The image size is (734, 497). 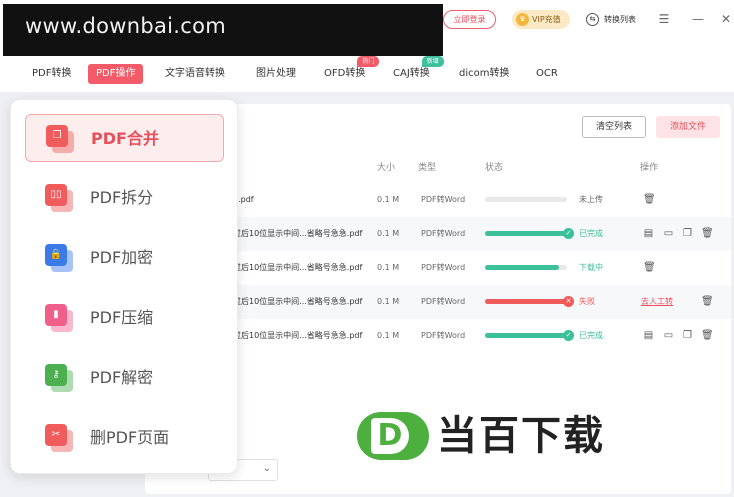 I want to click on tab-caj-convert: CAJ转换 新增, so click(x=414, y=70).